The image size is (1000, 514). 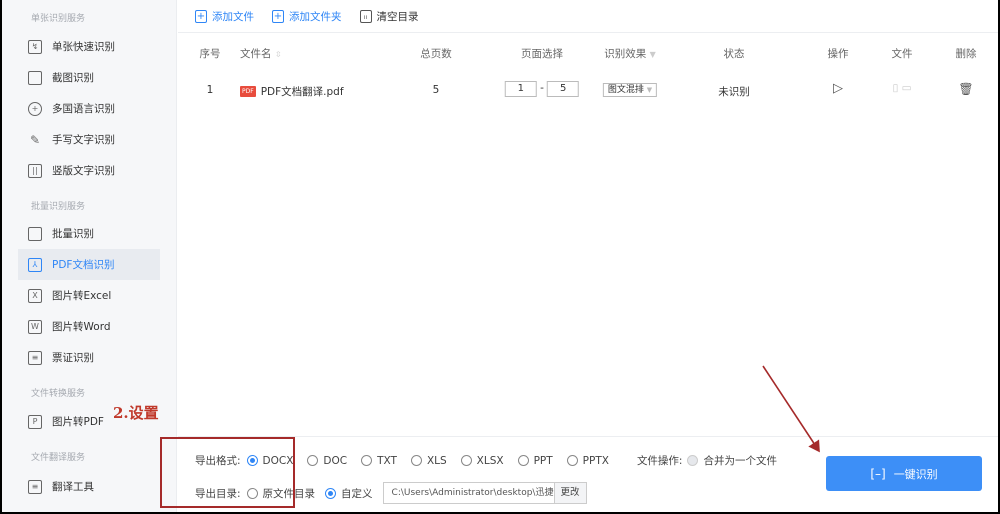 What do you see at coordinates (791, 409) in the screenshot?
I see `annotation-arrow` at bounding box center [791, 409].